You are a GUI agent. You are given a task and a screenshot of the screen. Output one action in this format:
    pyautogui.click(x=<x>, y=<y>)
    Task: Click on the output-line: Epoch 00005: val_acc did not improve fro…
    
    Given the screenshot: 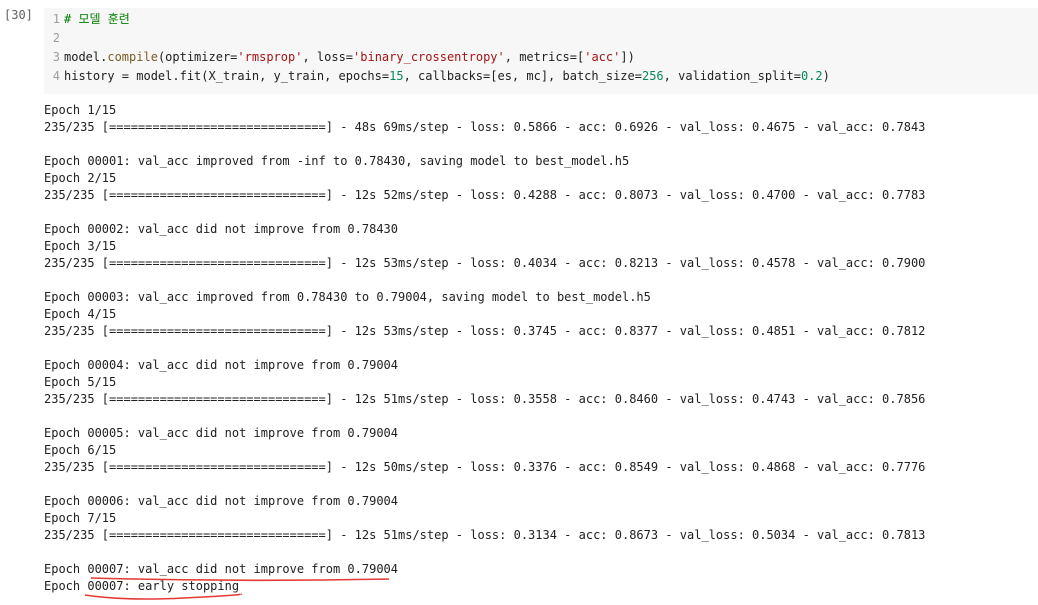 What is the action you would take?
    pyautogui.click(x=221, y=433)
    